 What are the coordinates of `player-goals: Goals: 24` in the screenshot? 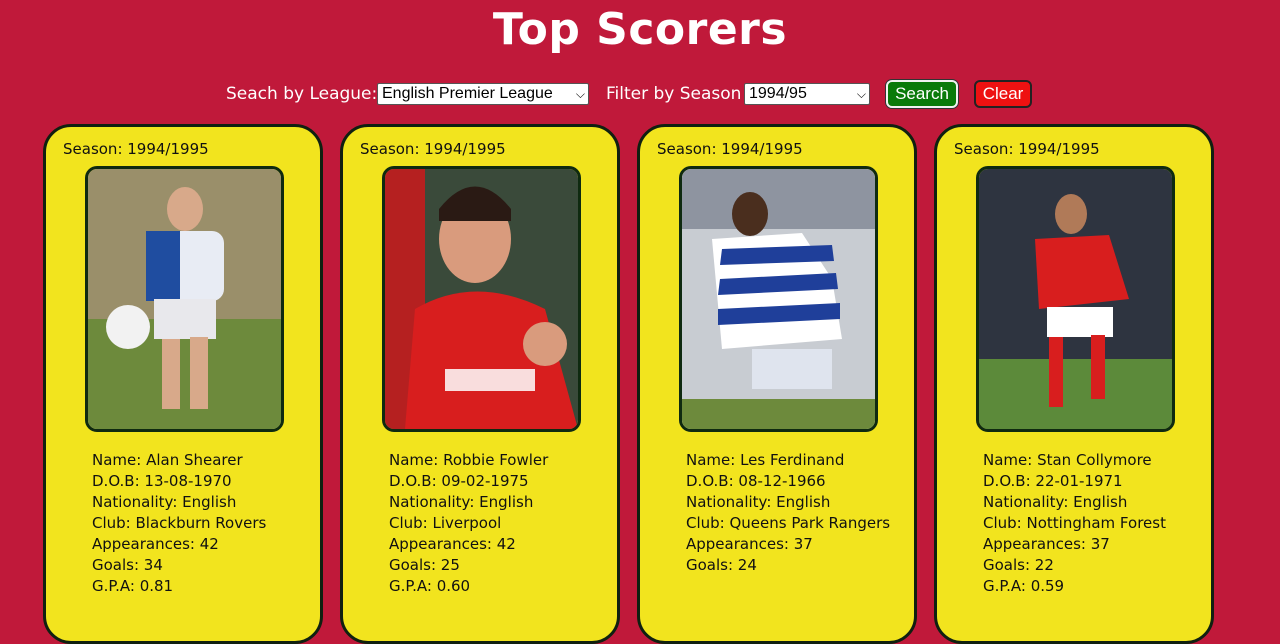 It's located at (721, 565).